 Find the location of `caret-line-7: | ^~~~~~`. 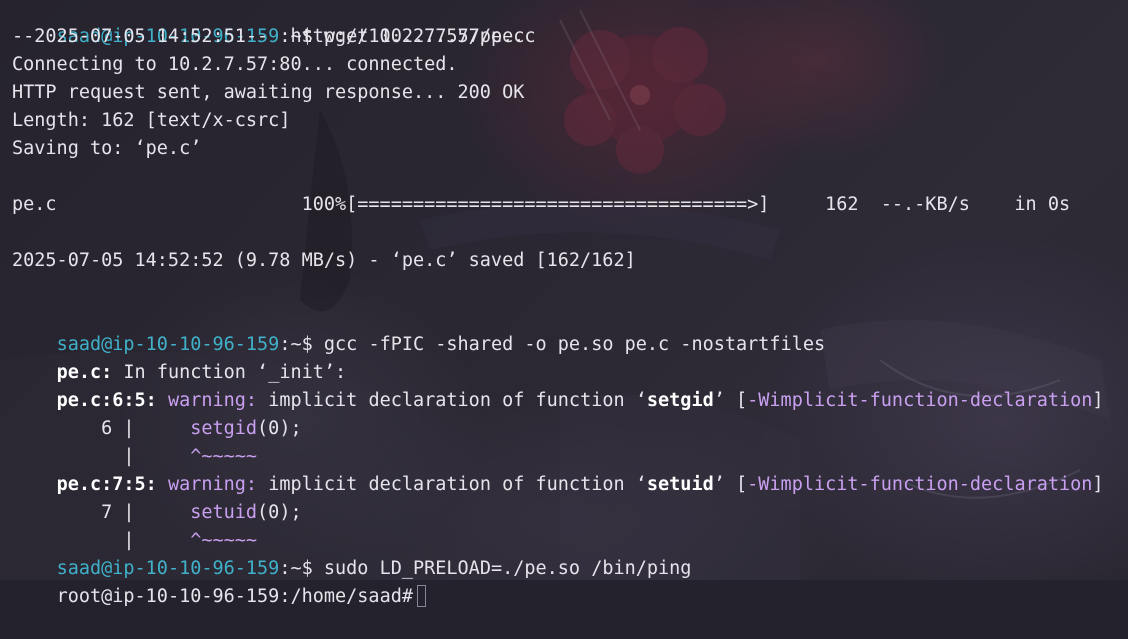

caret-line-7: | ^~~~~~ is located at coordinates (134, 525).